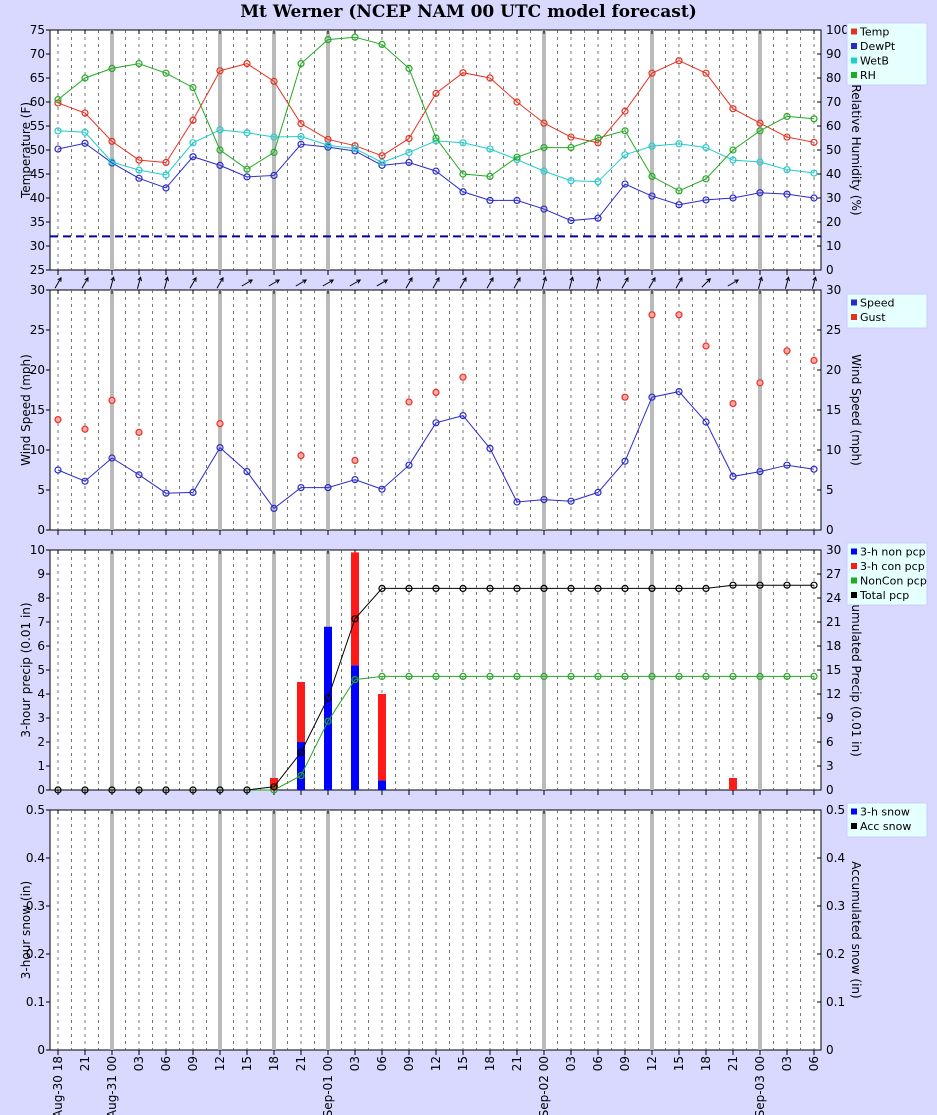 The height and width of the screenshot is (1115, 937). I want to click on y-tick-label: 10, so click(37, 550).